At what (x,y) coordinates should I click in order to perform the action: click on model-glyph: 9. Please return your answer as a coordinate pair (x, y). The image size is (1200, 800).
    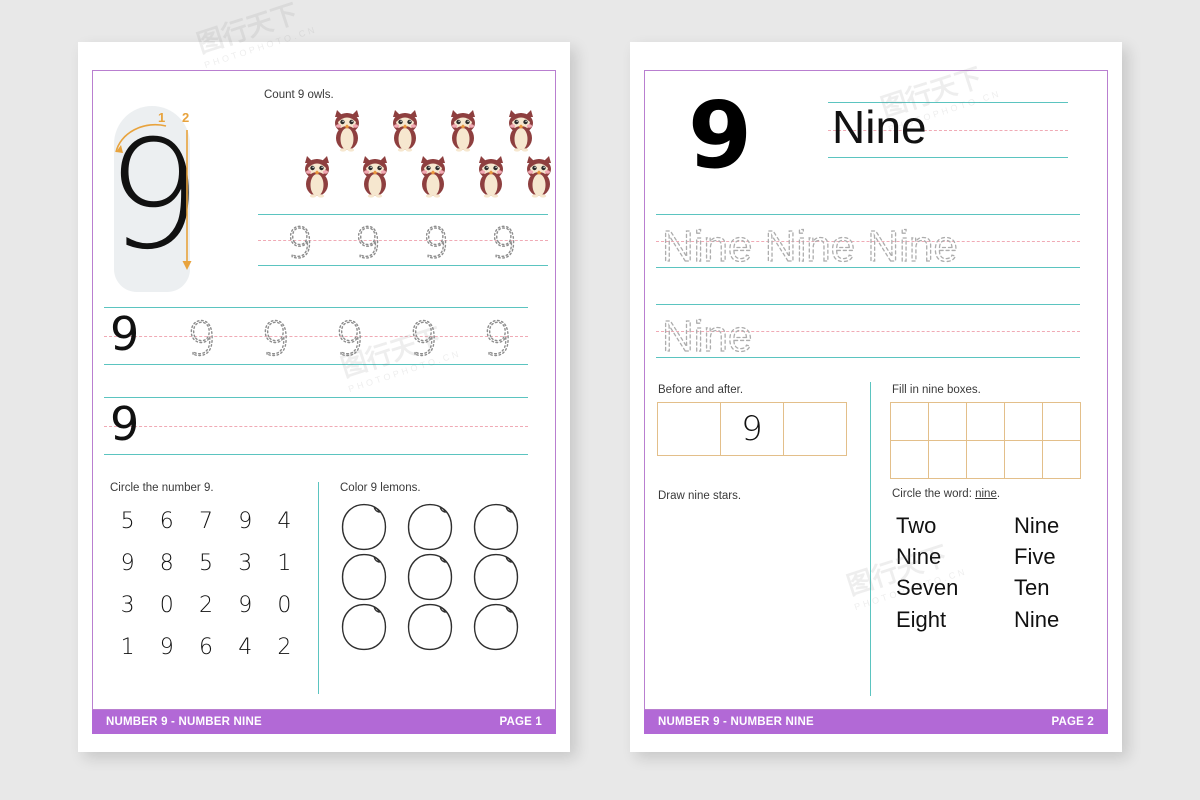
    Looking at the image, I should click on (125, 424).